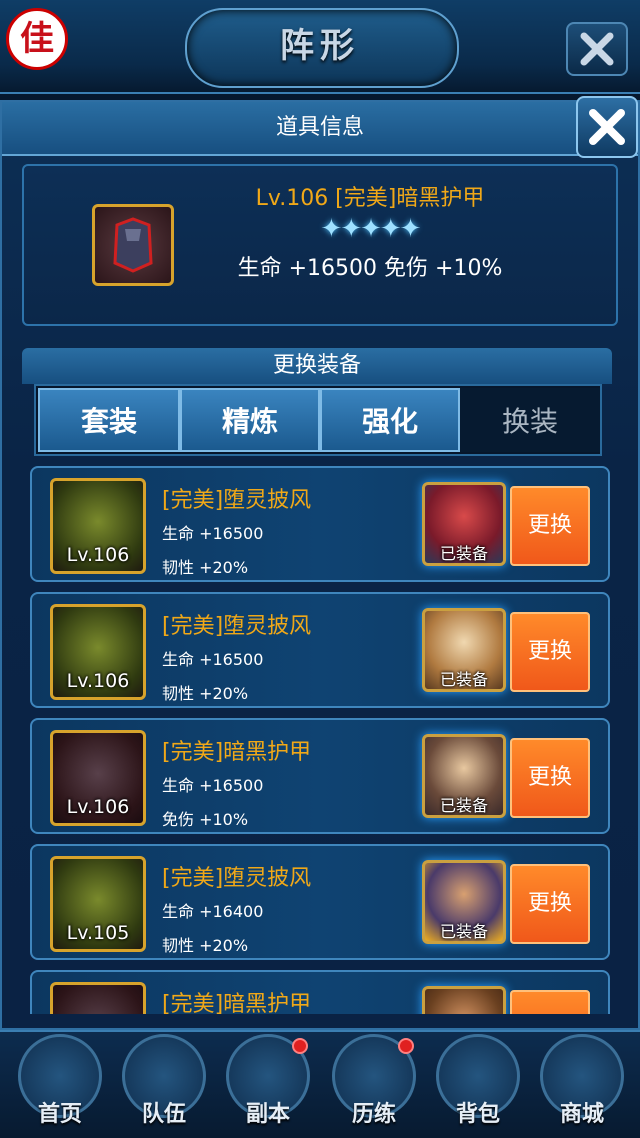  Describe the element at coordinates (109, 420) in the screenshot. I see `tab-set: 套装` at that location.